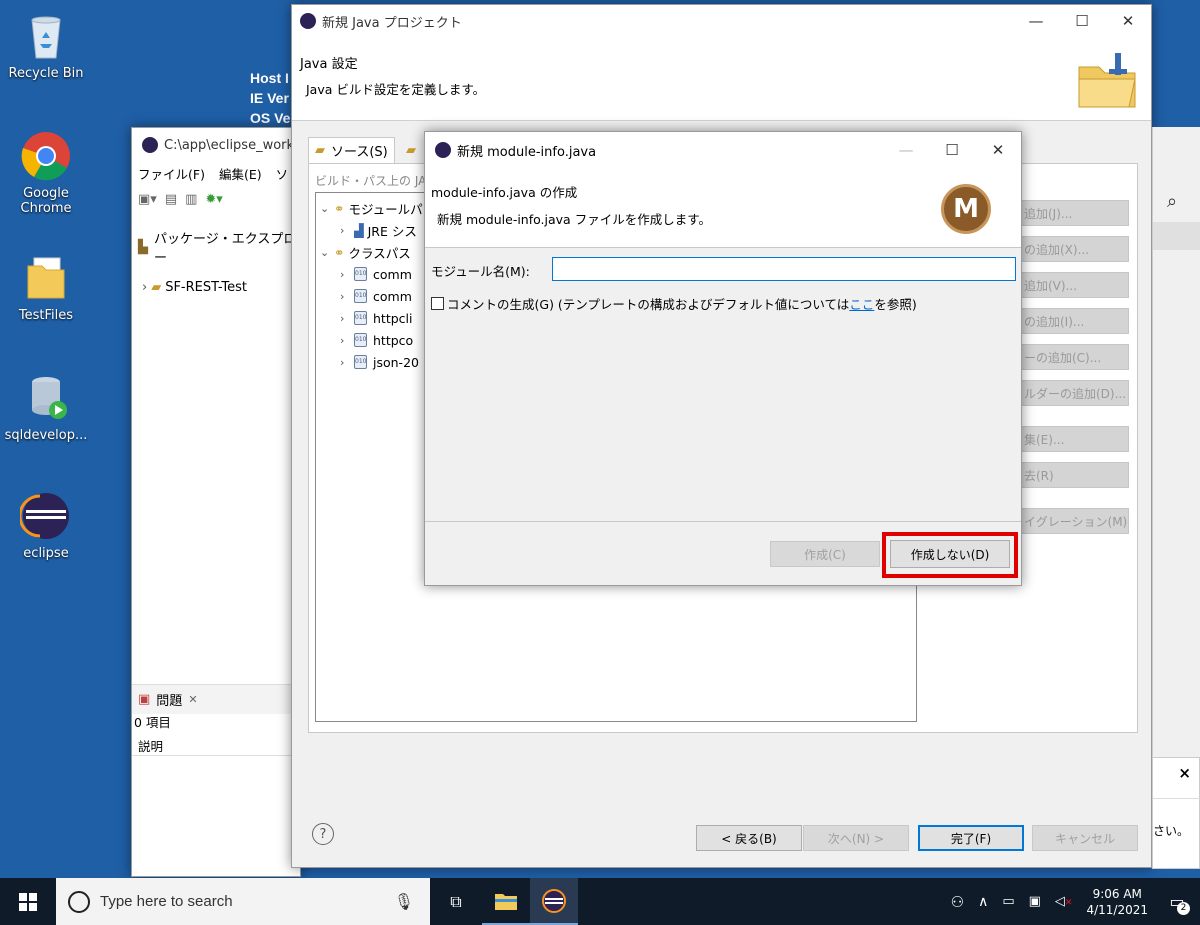  What do you see at coordinates (392, 23) in the screenshot?
I see `wizard-title: 新規 Java プロジェクト` at bounding box center [392, 23].